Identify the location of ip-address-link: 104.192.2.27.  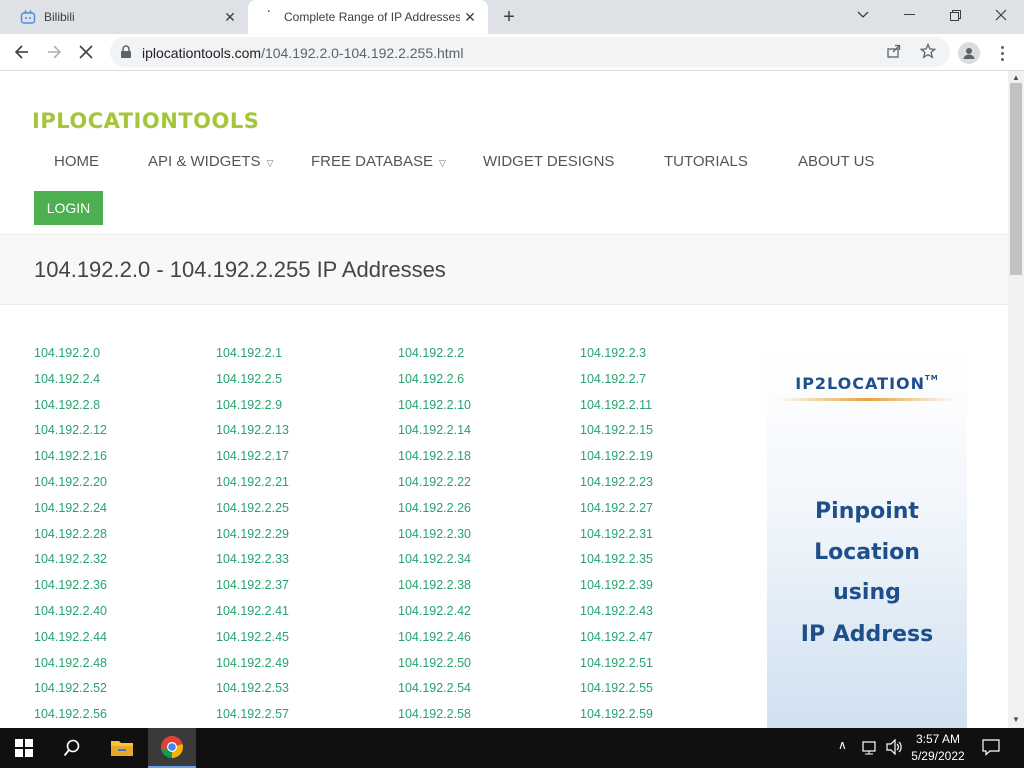
(616, 508).